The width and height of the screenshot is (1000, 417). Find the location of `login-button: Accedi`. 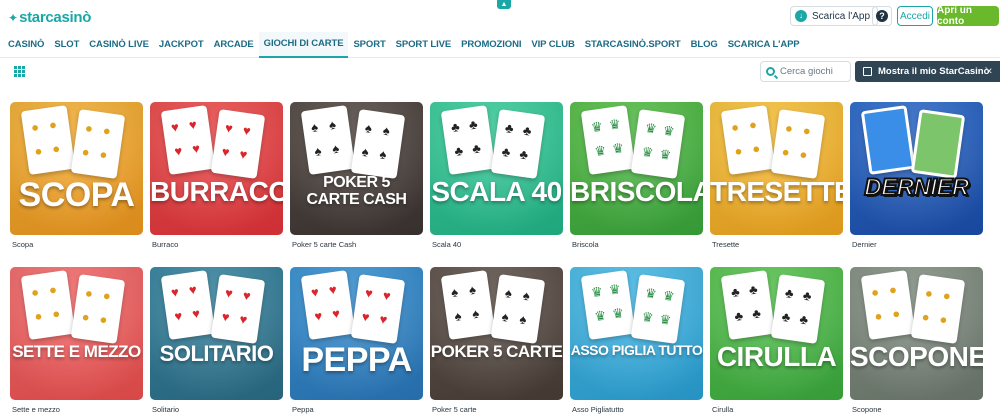

login-button: Accedi is located at coordinates (915, 16).